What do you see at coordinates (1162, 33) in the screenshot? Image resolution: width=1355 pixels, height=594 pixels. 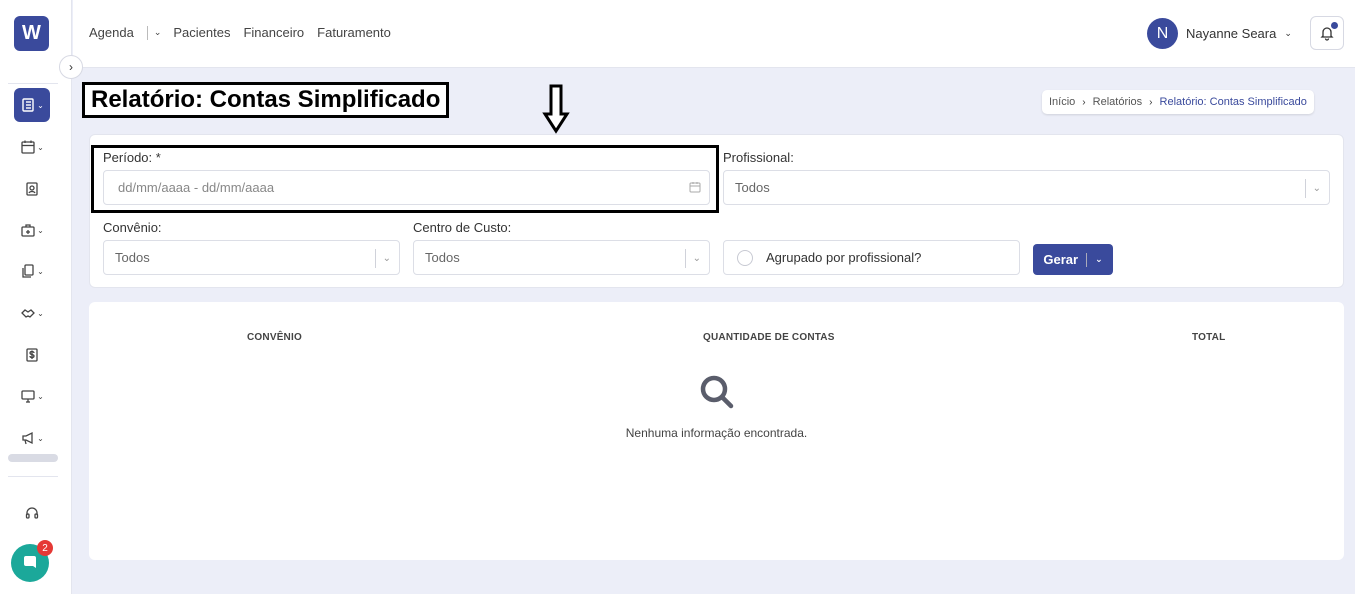 I see `avatar: N` at bounding box center [1162, 33].